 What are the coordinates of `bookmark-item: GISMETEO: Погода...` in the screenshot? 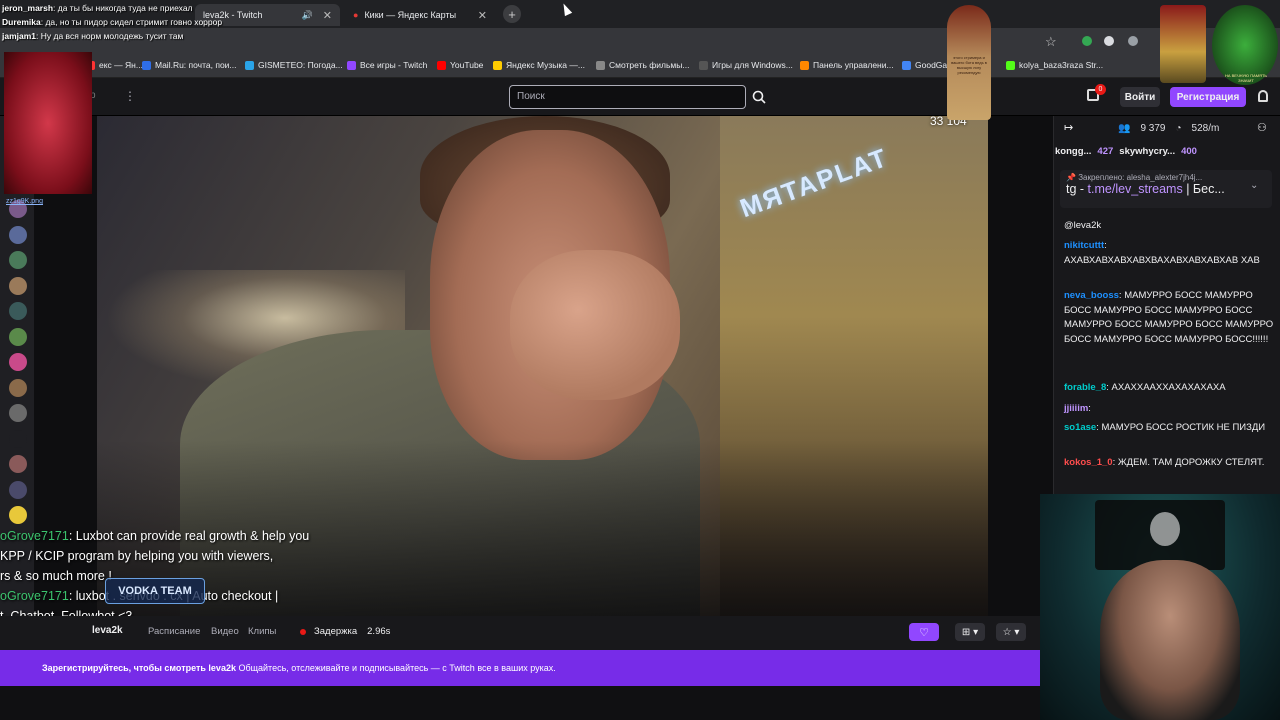 It's located at (294, 65).